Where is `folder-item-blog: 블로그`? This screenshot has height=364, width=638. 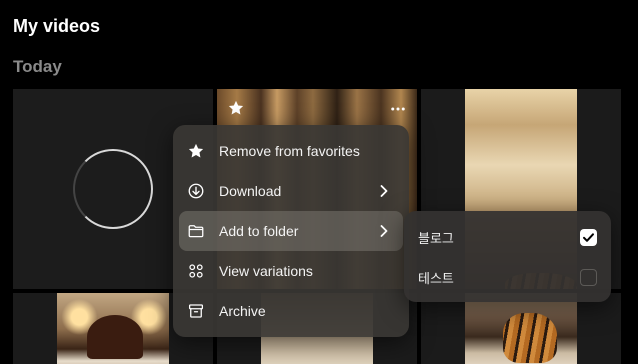
folder-item-blog: 블로그 is located at coordinates (509, 237).